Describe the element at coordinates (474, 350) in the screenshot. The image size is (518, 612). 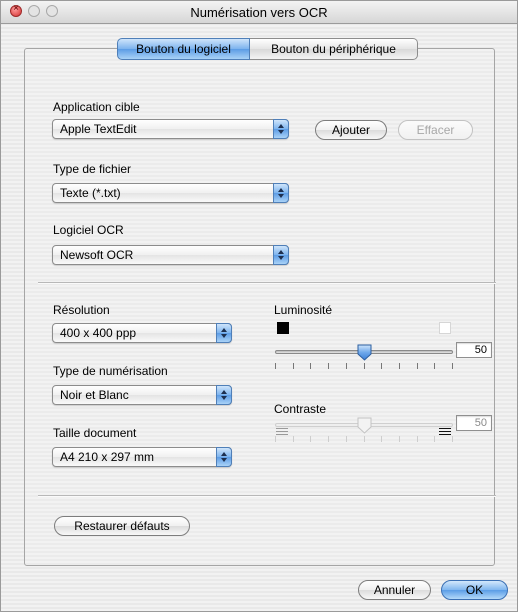
I see `brightness-value-field: 50` at that location.